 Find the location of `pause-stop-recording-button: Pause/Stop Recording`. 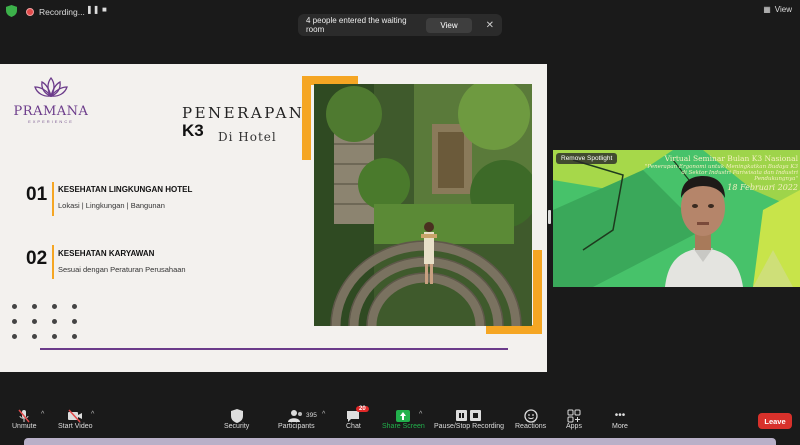

pause-stop-recording-button: Pause/Stop Recording is located at coordinates (469, 419).